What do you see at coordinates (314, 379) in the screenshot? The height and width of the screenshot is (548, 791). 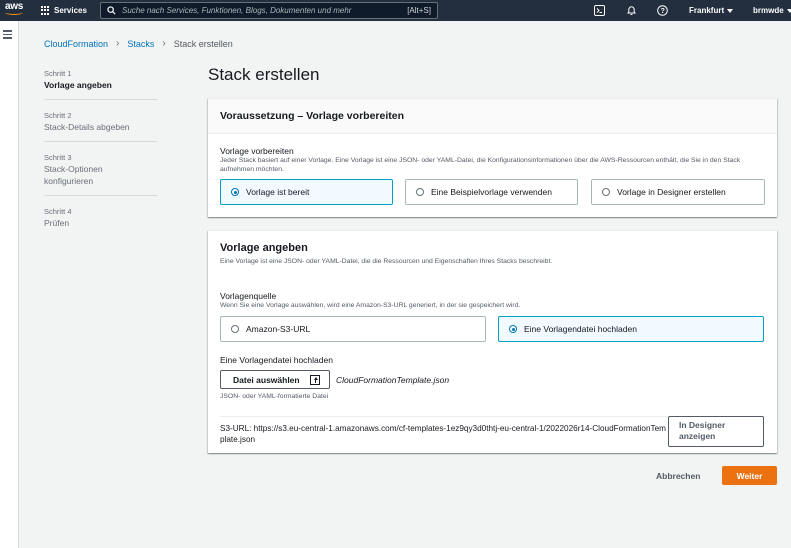 I see `upload-icon` at bounding box center [314, 379].